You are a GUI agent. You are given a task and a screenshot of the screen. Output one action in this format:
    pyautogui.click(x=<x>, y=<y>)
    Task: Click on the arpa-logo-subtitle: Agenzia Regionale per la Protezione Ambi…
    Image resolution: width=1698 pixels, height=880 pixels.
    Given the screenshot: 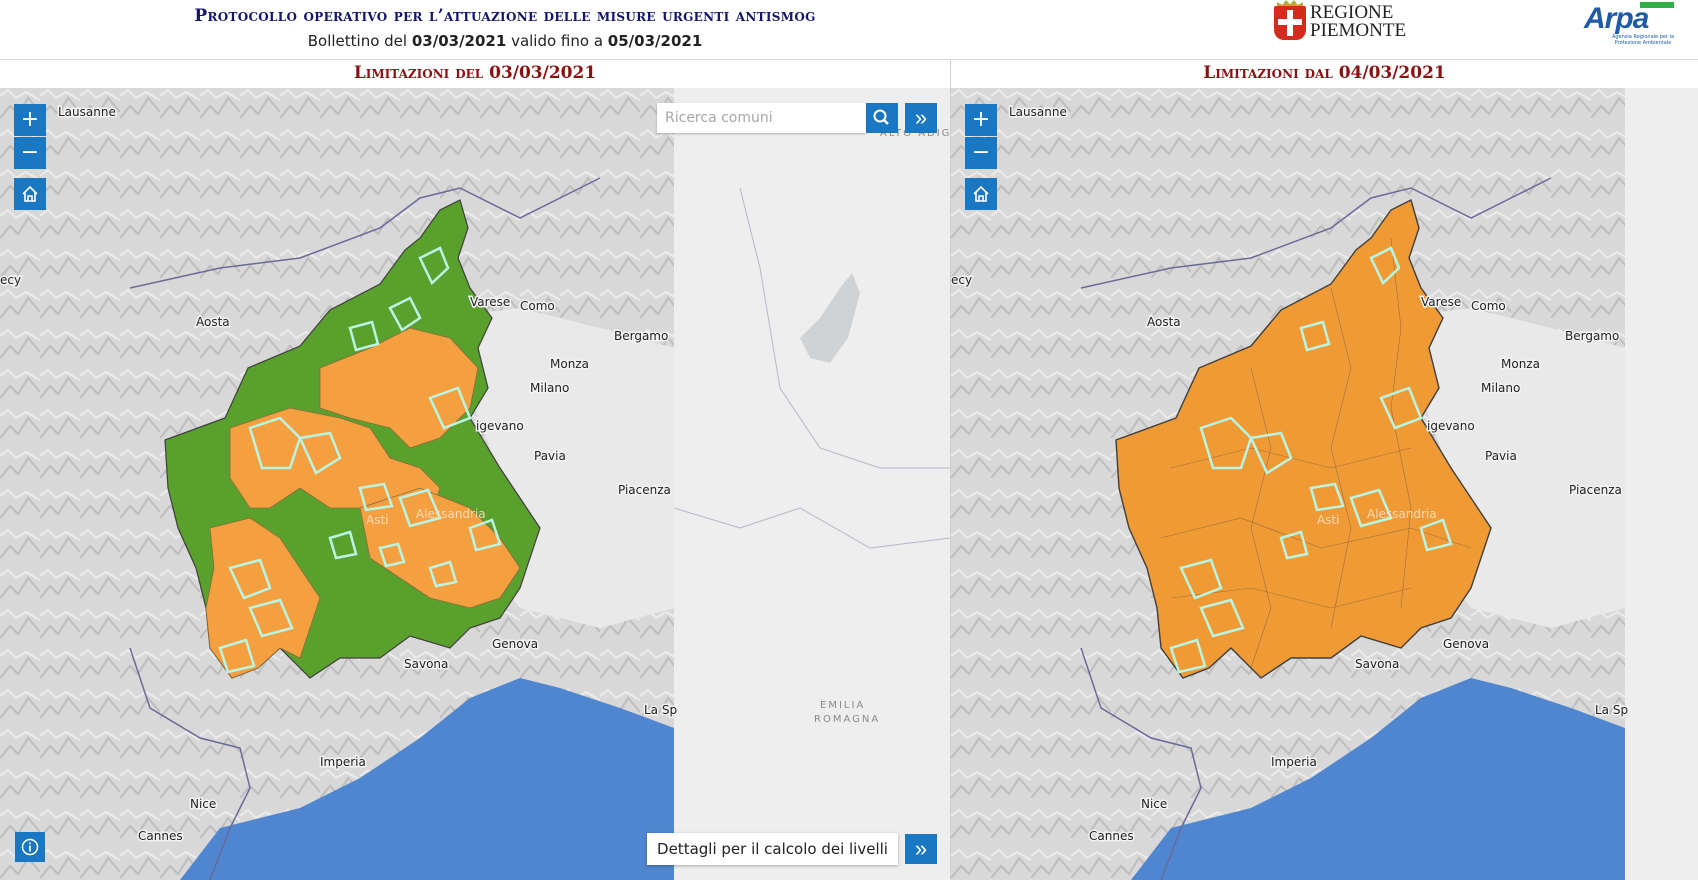 What is the action you would take?
    pyautogui.click(x=1643, y=40)
    